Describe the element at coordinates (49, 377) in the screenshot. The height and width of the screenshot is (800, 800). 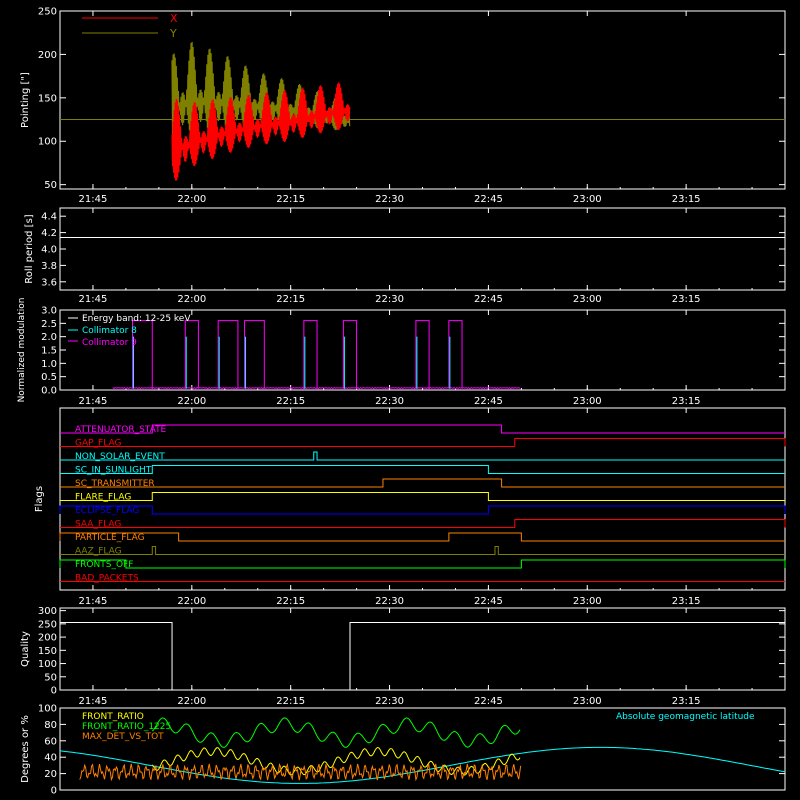
I see `y-tick-label: 0.5` at that location.